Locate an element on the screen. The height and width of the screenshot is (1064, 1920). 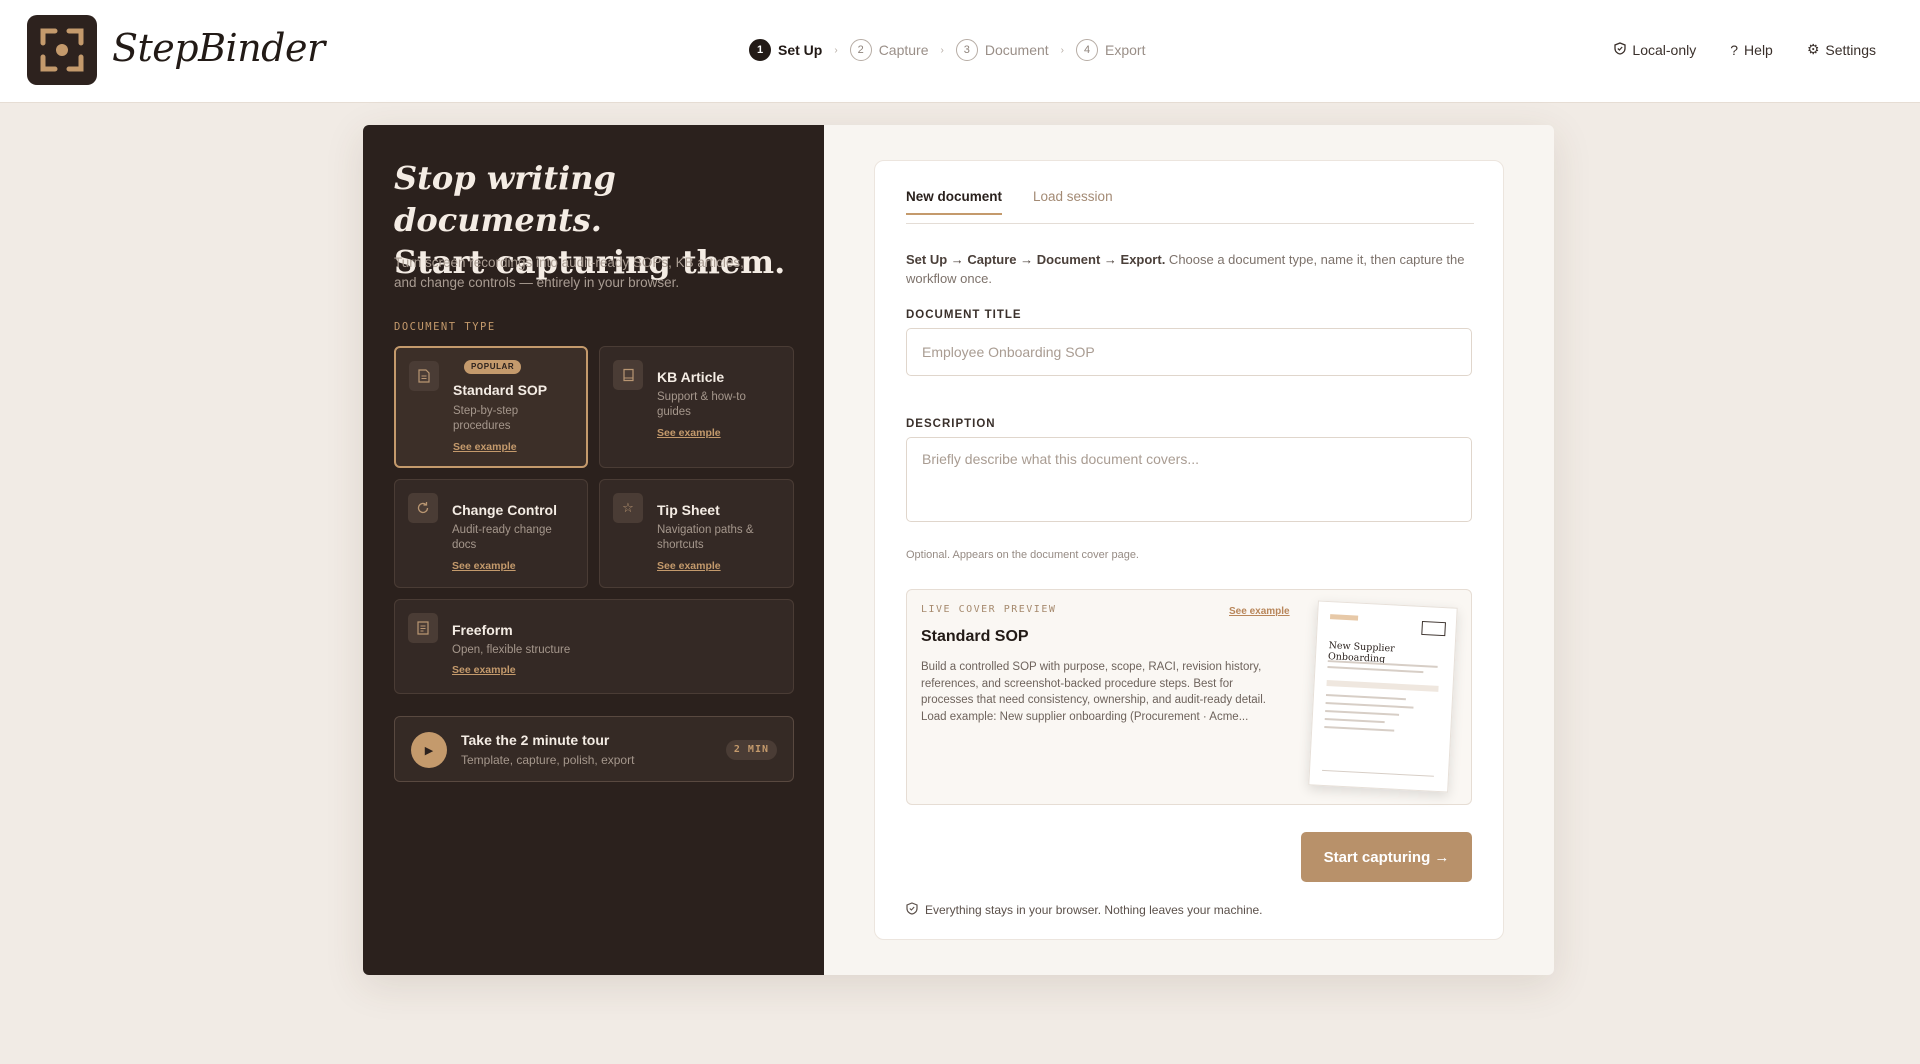
doc-type-desc: Audit-ready change docs is located at coordinates (502, 537).